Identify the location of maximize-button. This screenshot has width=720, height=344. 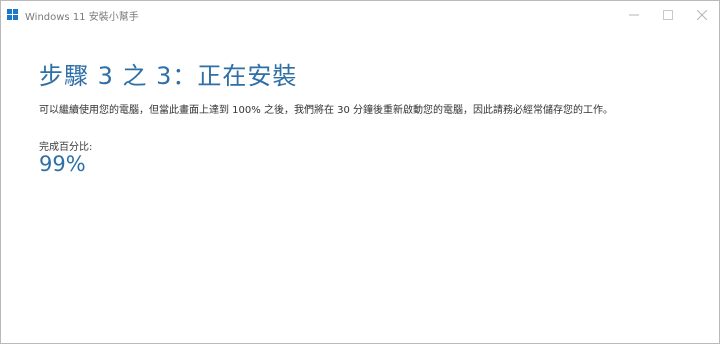
(668, 15).